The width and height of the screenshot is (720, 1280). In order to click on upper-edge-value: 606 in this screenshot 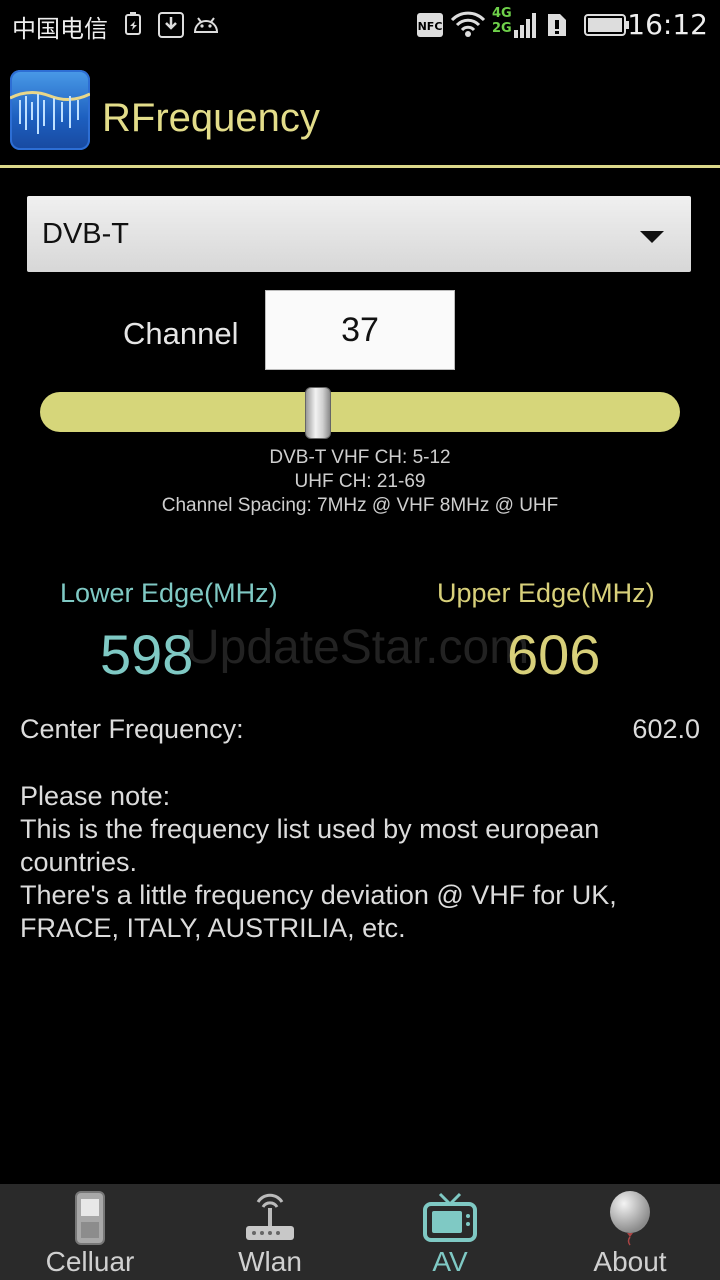, I will do `click(554, 654)`.